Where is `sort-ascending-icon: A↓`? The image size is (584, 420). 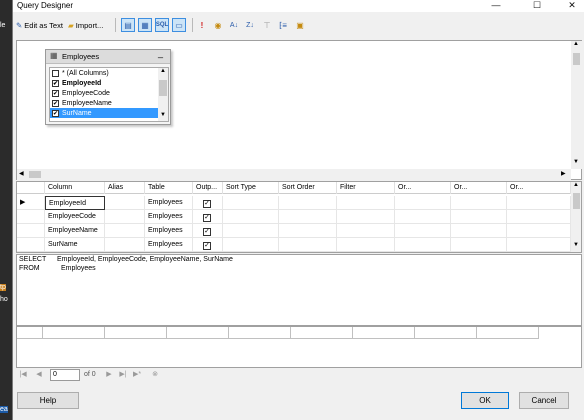
sort-ascending-icon: A↓ is located at coordinates (234, 25).